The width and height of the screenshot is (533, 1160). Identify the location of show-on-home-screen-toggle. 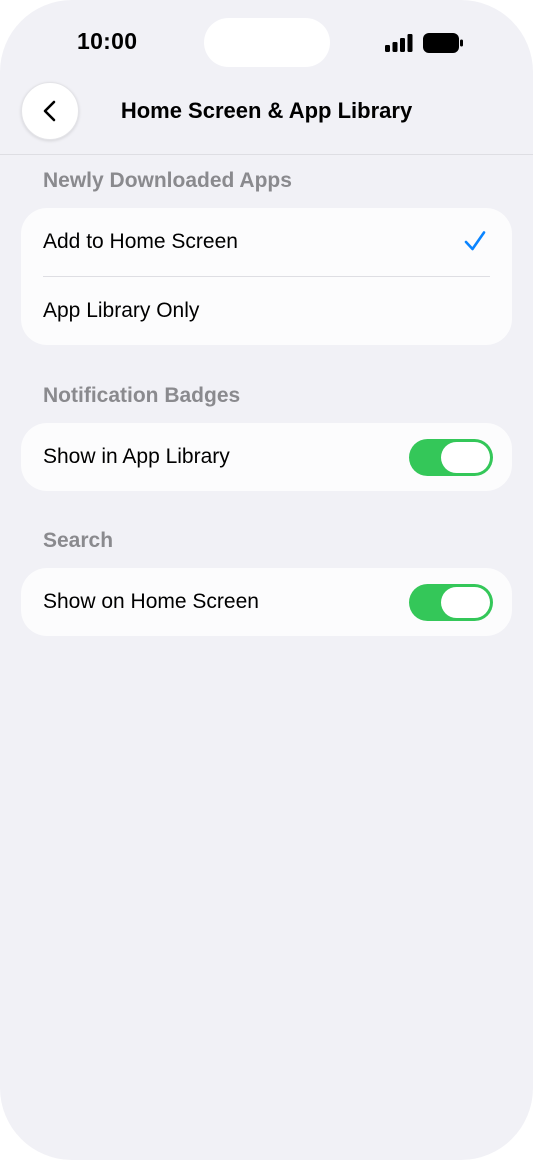
(451, 602).